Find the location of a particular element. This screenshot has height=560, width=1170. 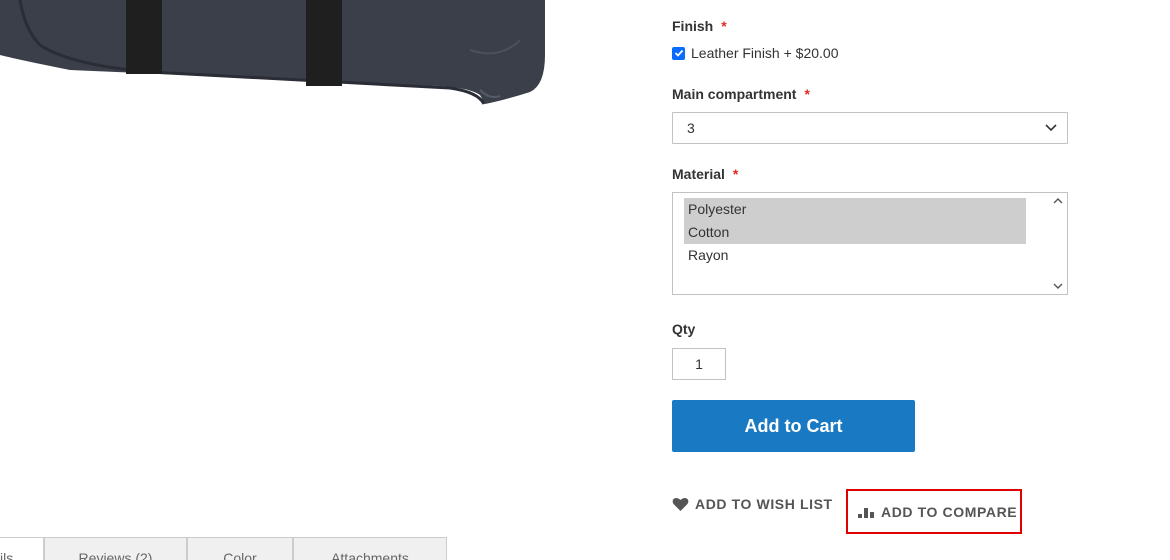

heart-icon is located at coordinates (680, 504).